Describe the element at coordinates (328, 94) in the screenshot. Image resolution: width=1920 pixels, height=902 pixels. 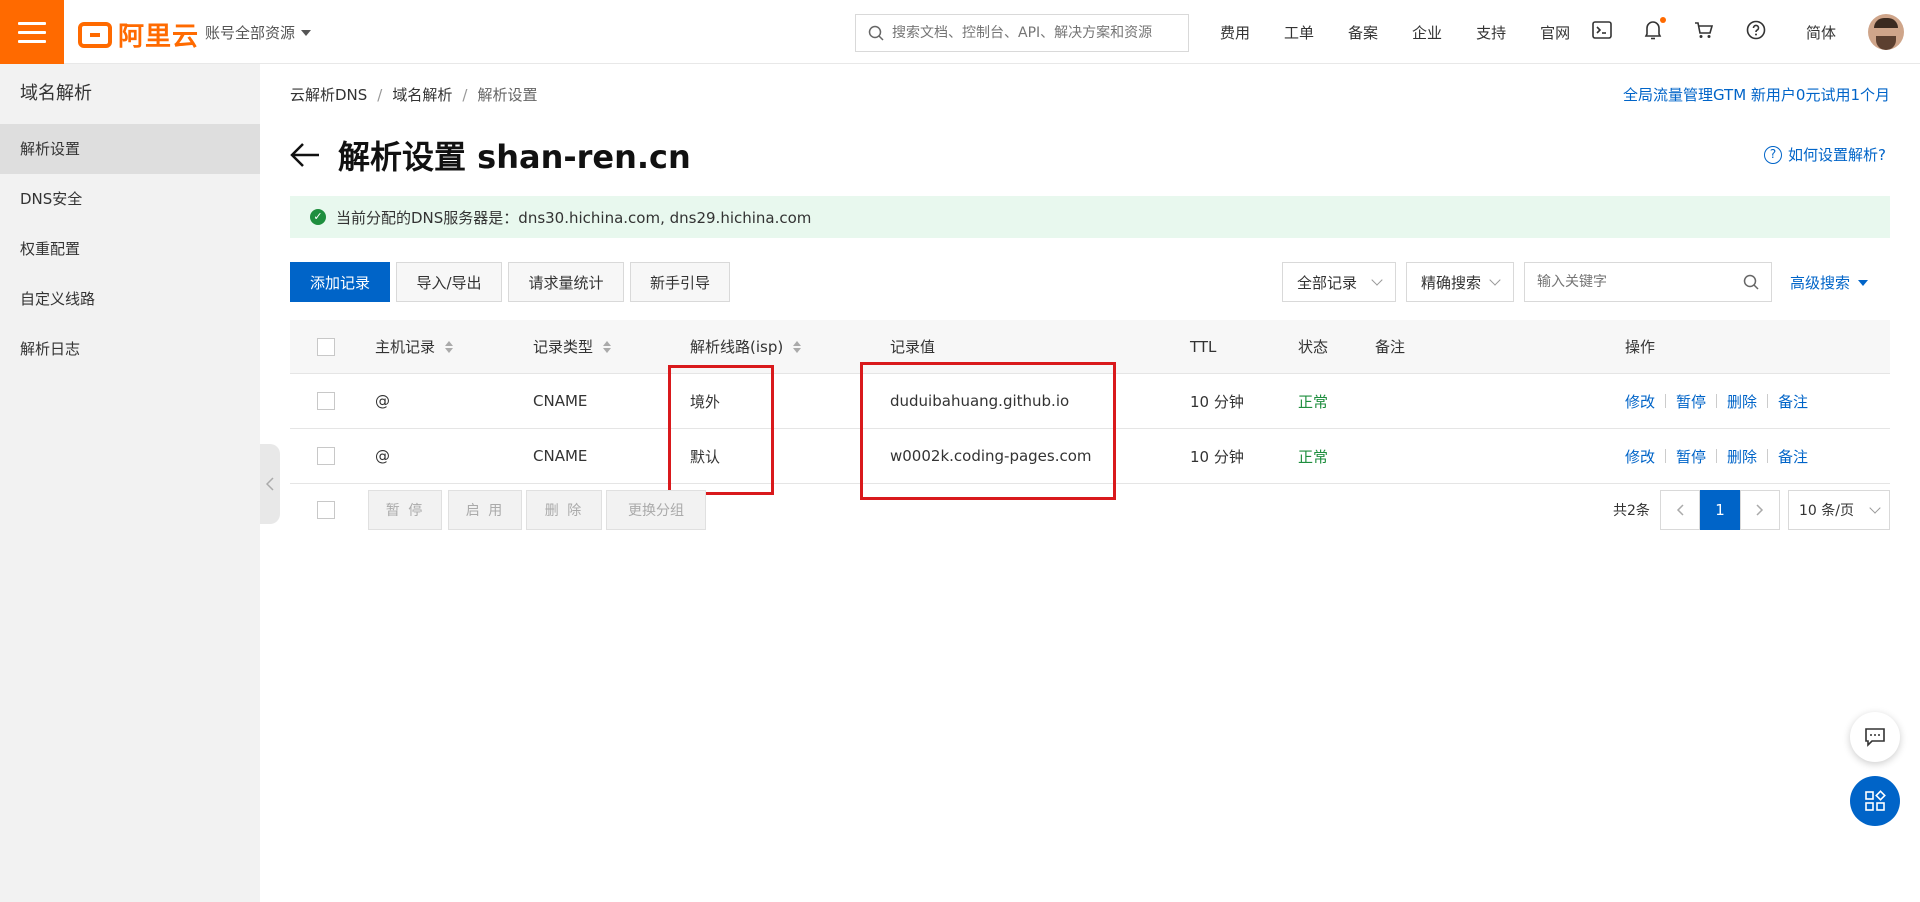
I see `breadcrumb-cloud-dns: 云解析DNS` at that location.